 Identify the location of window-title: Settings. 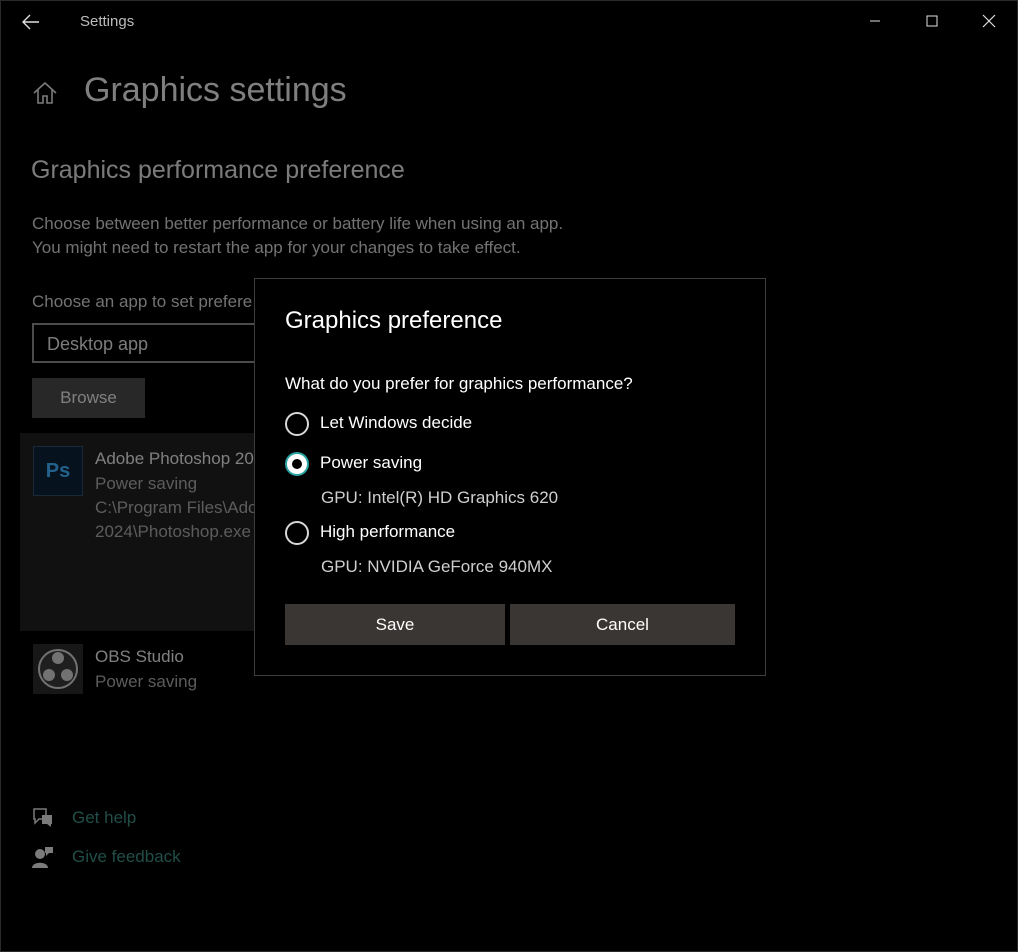
(107, 21).